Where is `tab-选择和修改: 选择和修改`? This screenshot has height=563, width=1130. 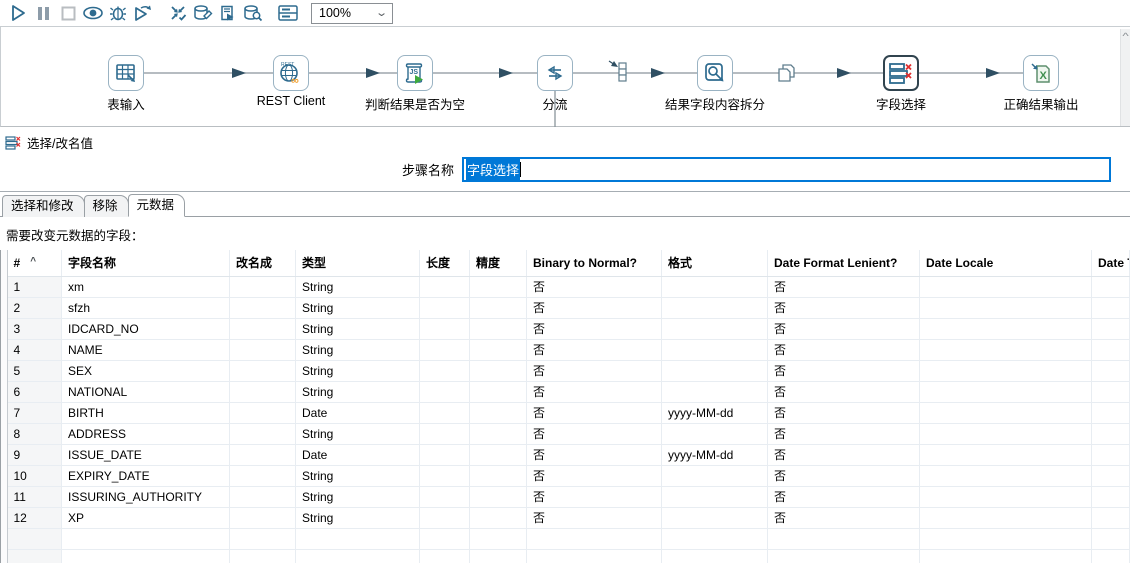 tab-选择和修改: 选择和修改 is located at coordinates (43, 206).